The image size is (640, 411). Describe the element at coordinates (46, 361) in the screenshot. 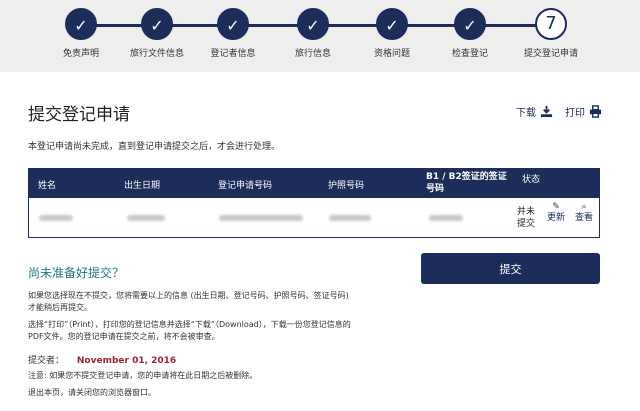

I see `submitter-label: 提交者：` at that location.